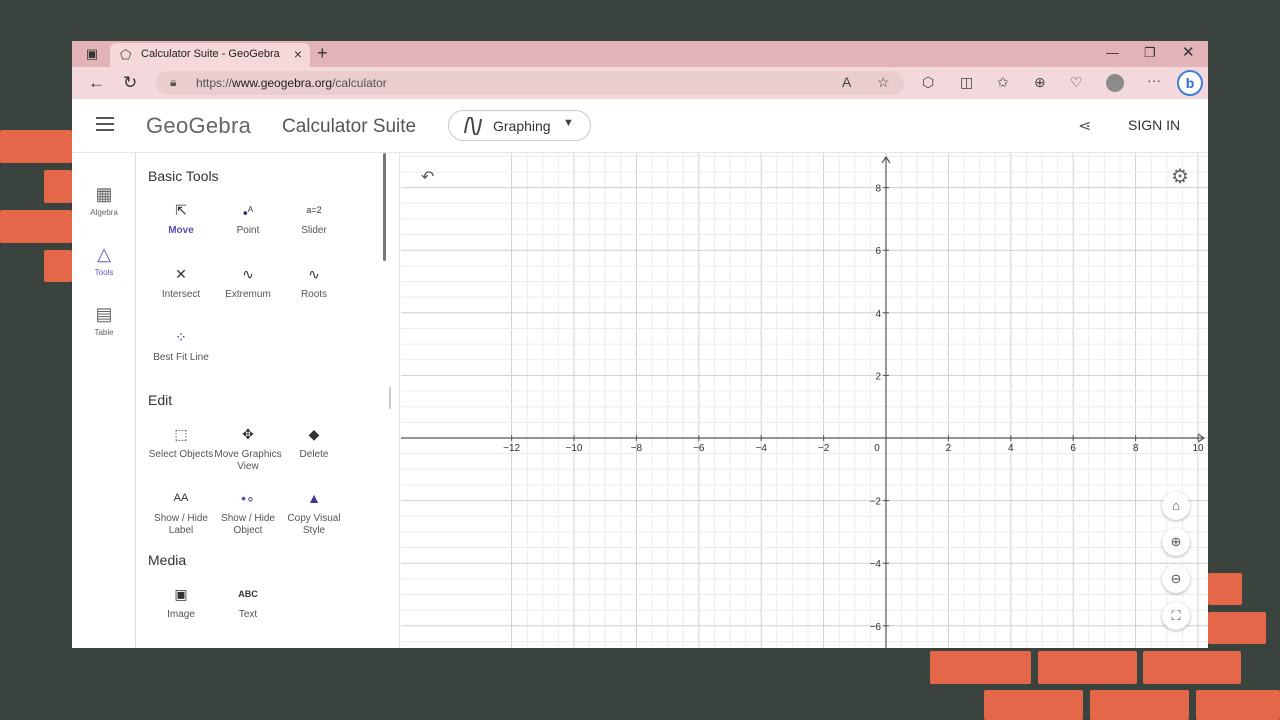  I want to click on y-tick-label: 8, so click(878, 189).